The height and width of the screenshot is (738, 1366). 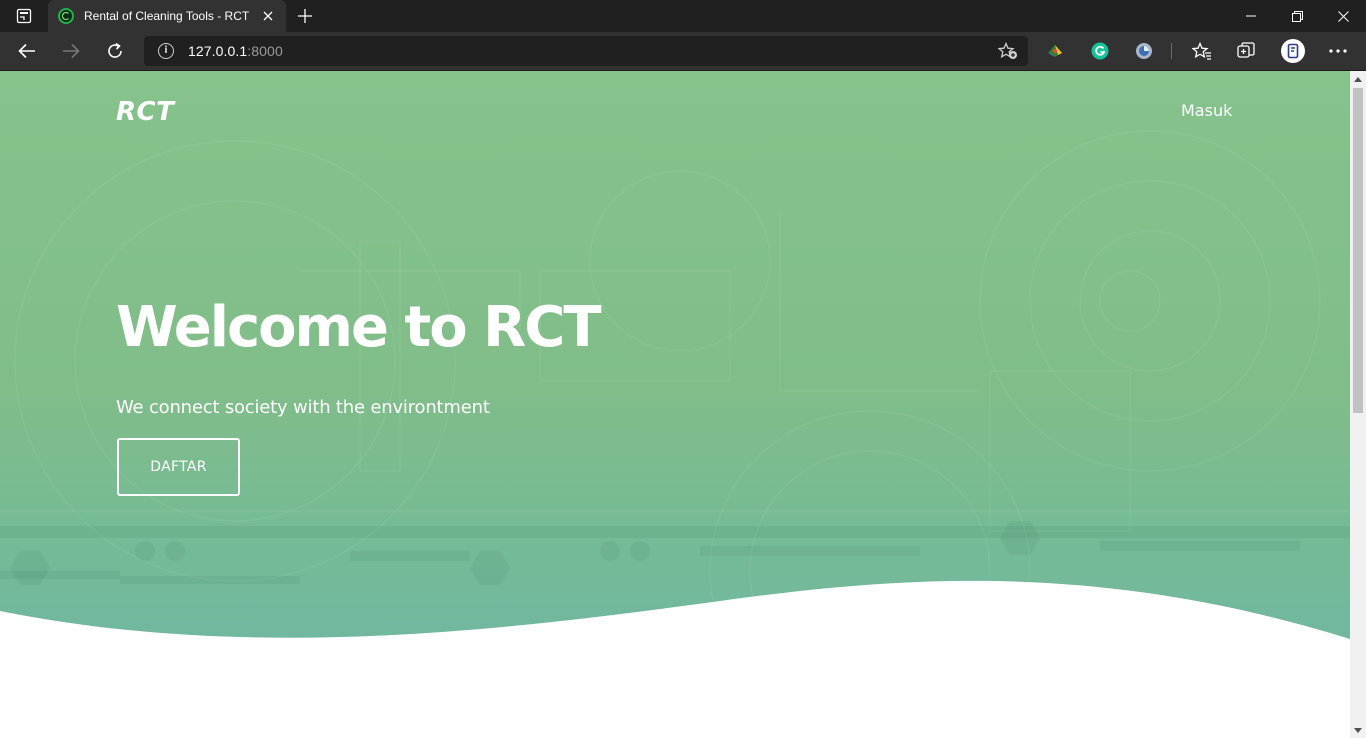 I want to click on url-host: 127.0.0.1, so click(x=218, y=51).